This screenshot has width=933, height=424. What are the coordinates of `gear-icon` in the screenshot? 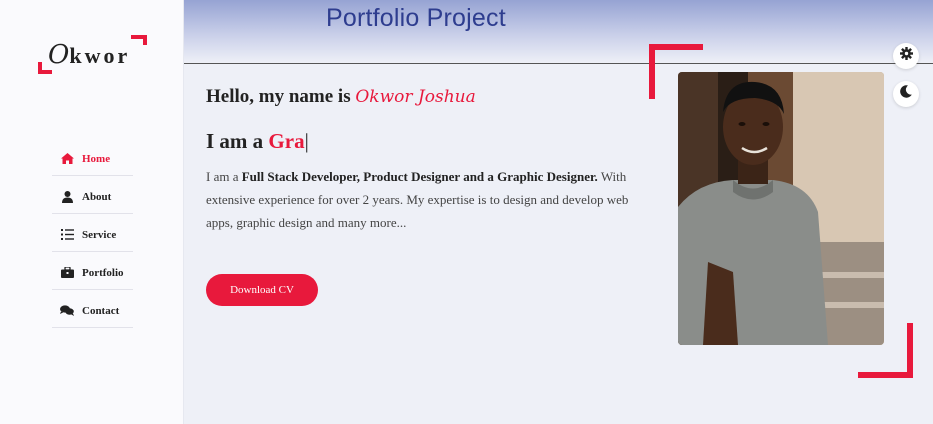 It's located at (906, 56).